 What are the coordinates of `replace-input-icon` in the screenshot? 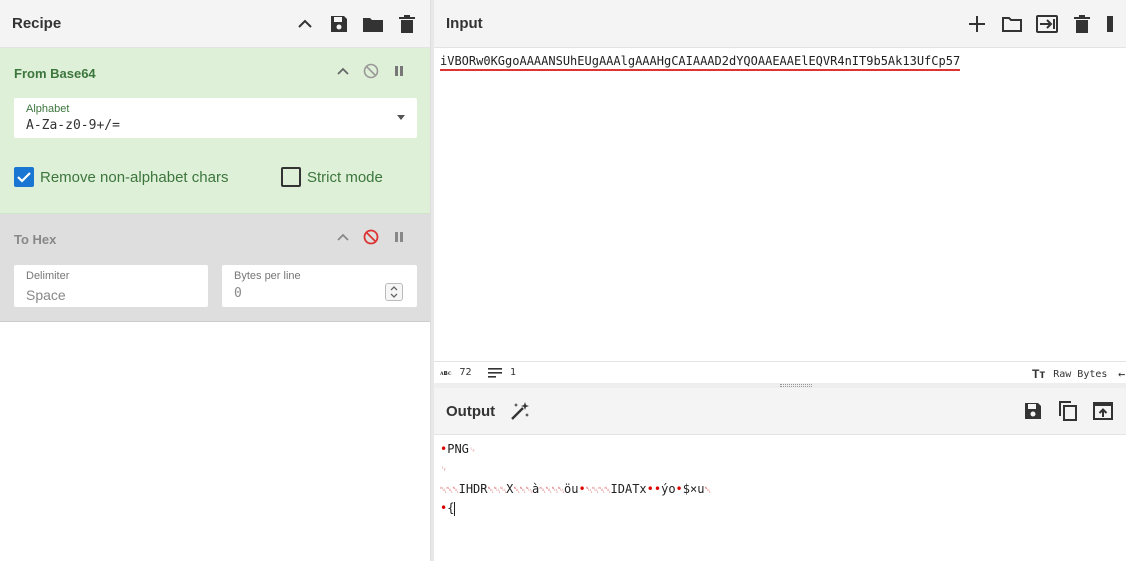 It's located at (1103, 411).